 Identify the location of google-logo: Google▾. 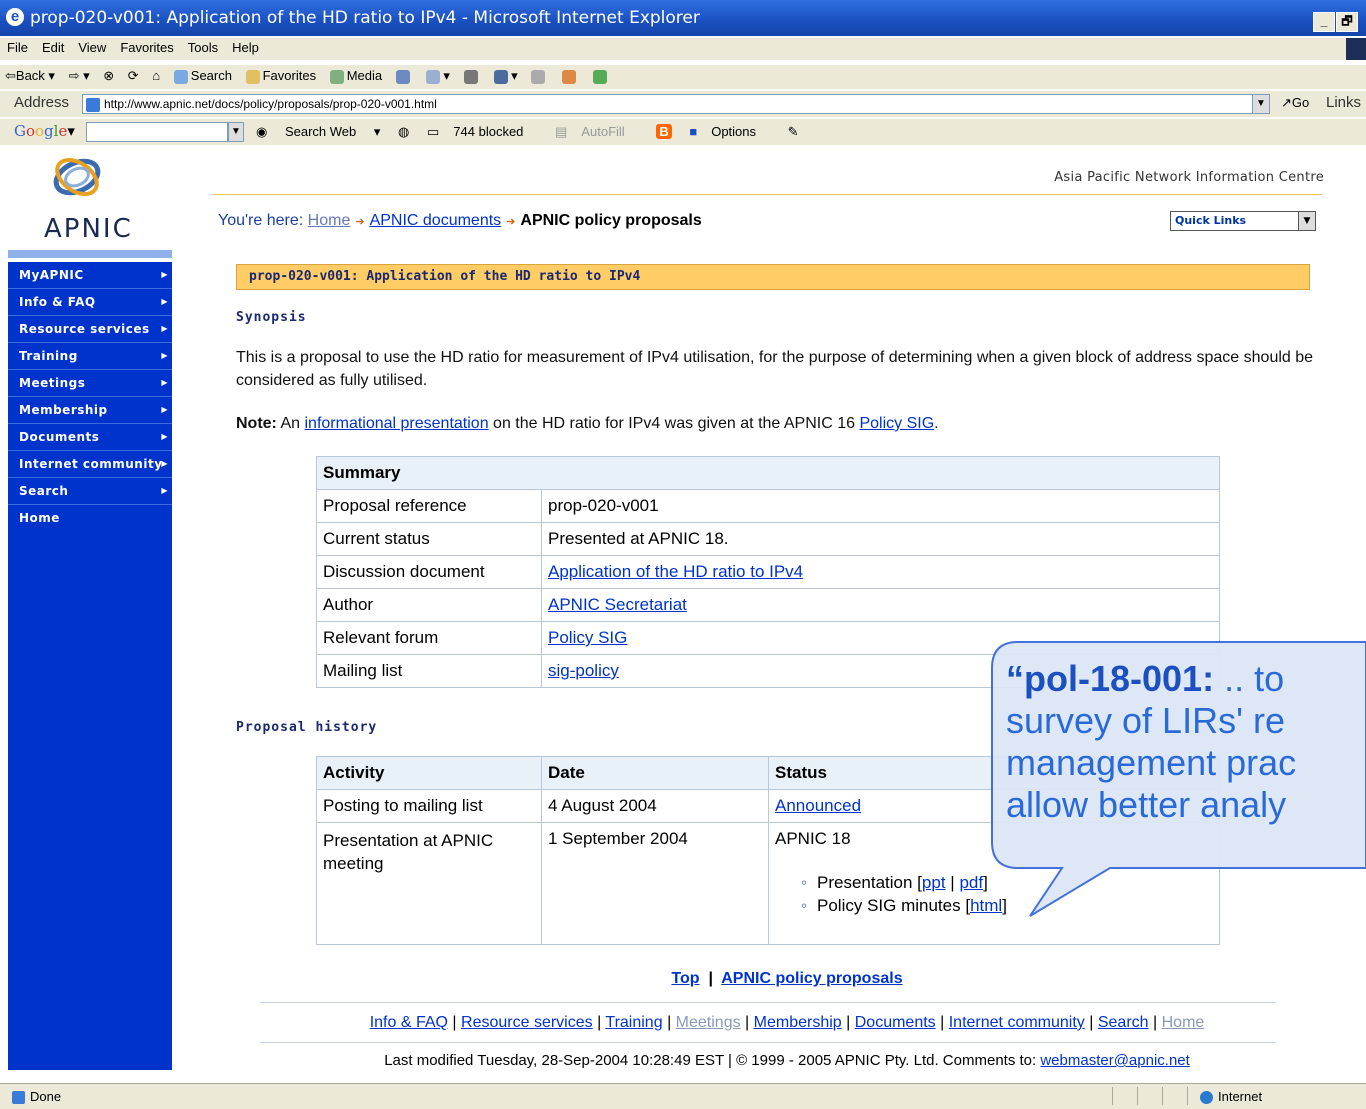
(44, 131).